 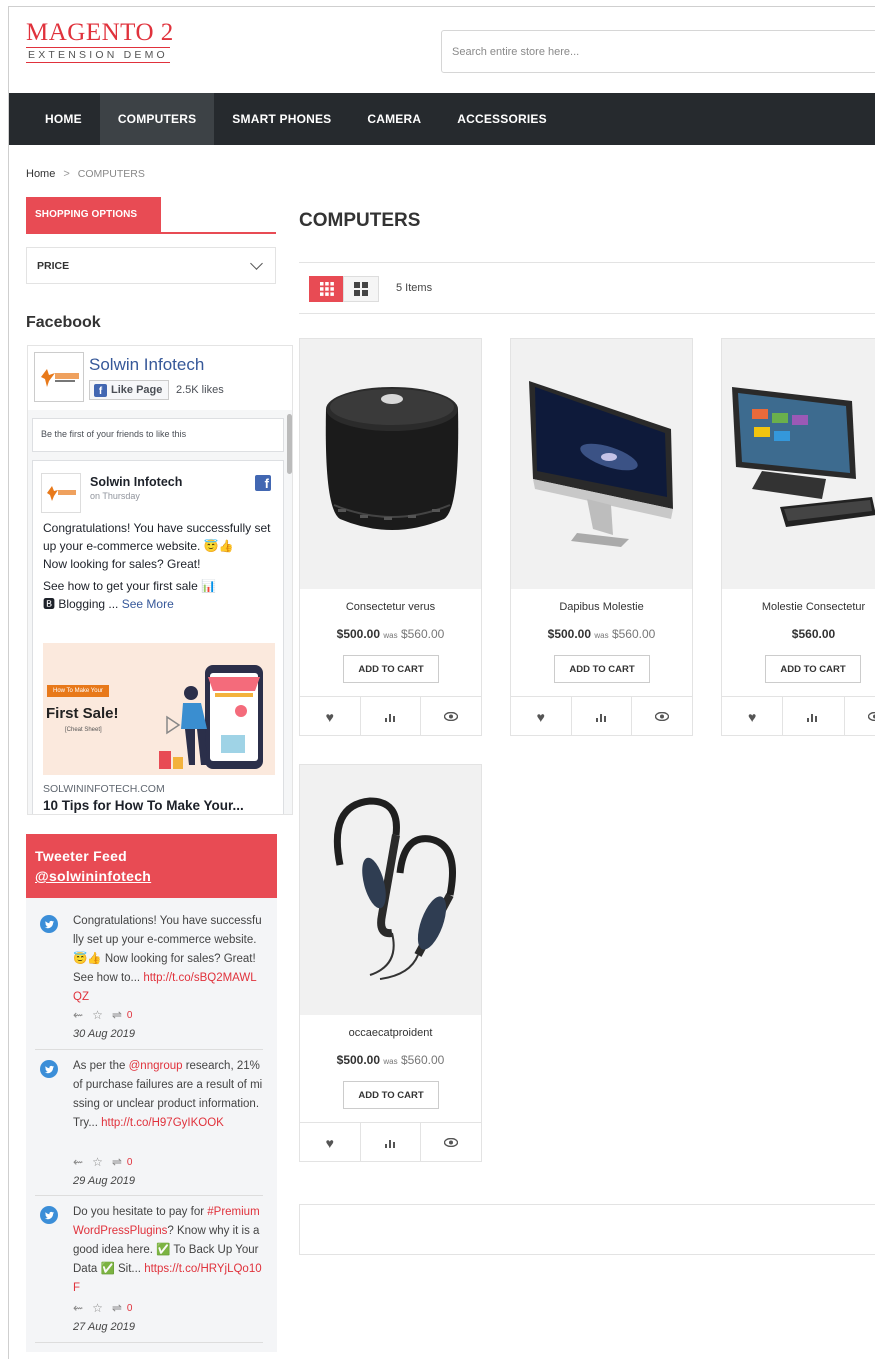 What do you see at coordinates (104, 1034) in the screenshot?
I see `tweet-date: 30 Aug 2019` at bounding box center [104, 1034].